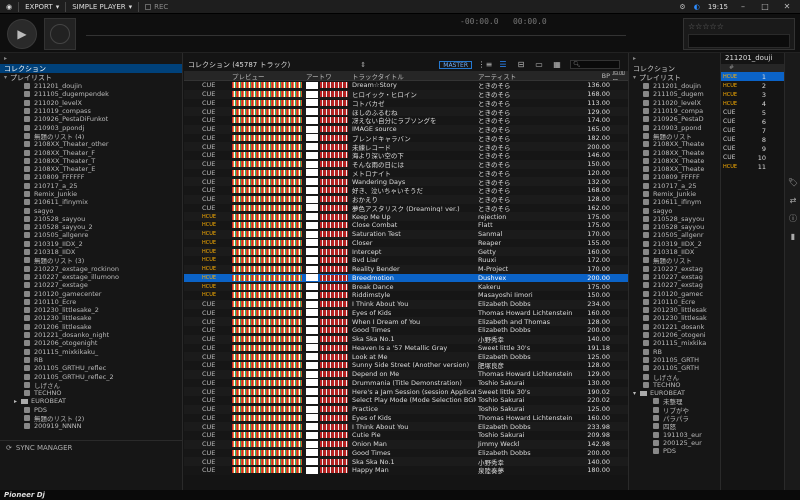 The height and width of the screenshot is (500, 800). What do you see at coordinates (102, 7) in the screenshot?
I see `player-mode-button: SIMPLE PLAYER ▾` at bounding box center [102, 7].